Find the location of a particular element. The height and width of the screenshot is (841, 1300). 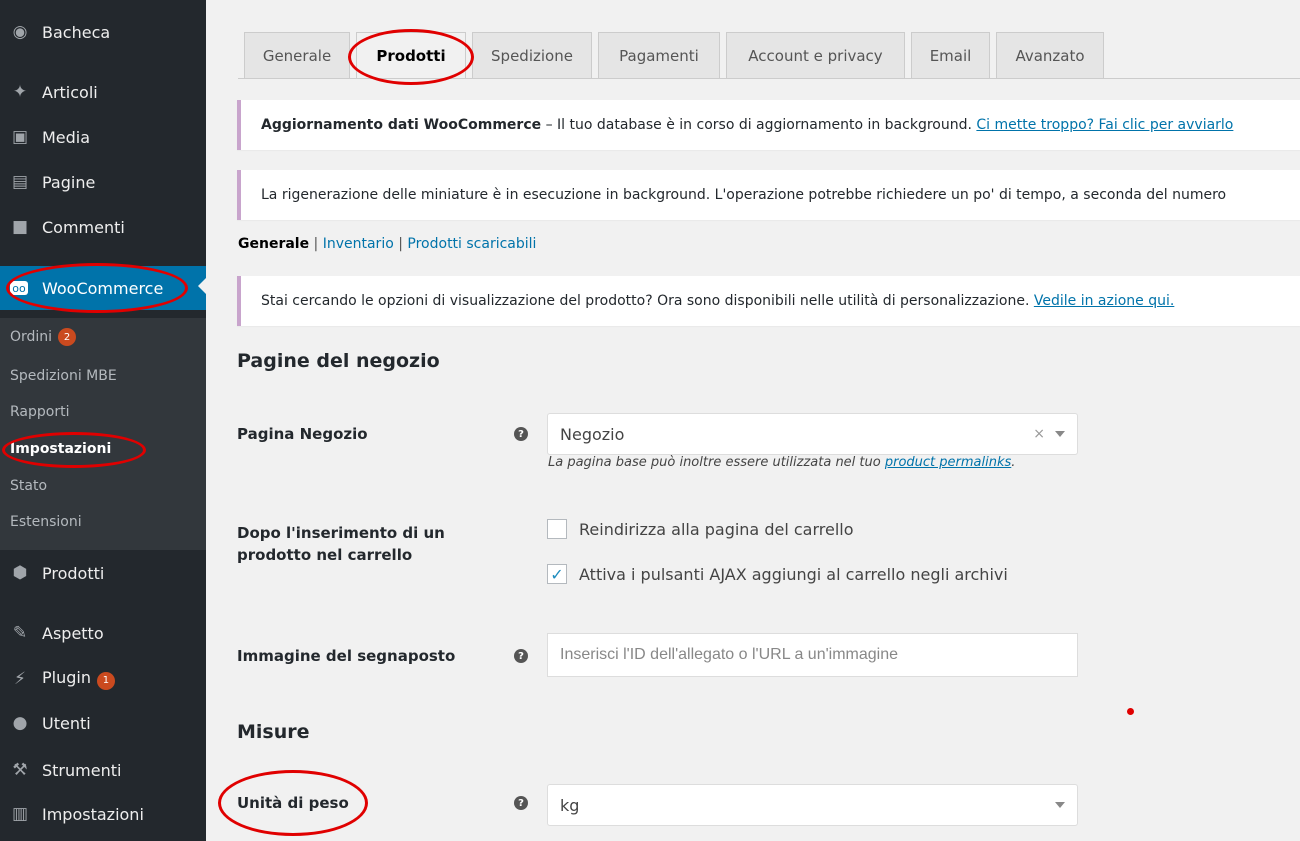

menu-item-label: Strumenti is located at coordinates (82, 770).